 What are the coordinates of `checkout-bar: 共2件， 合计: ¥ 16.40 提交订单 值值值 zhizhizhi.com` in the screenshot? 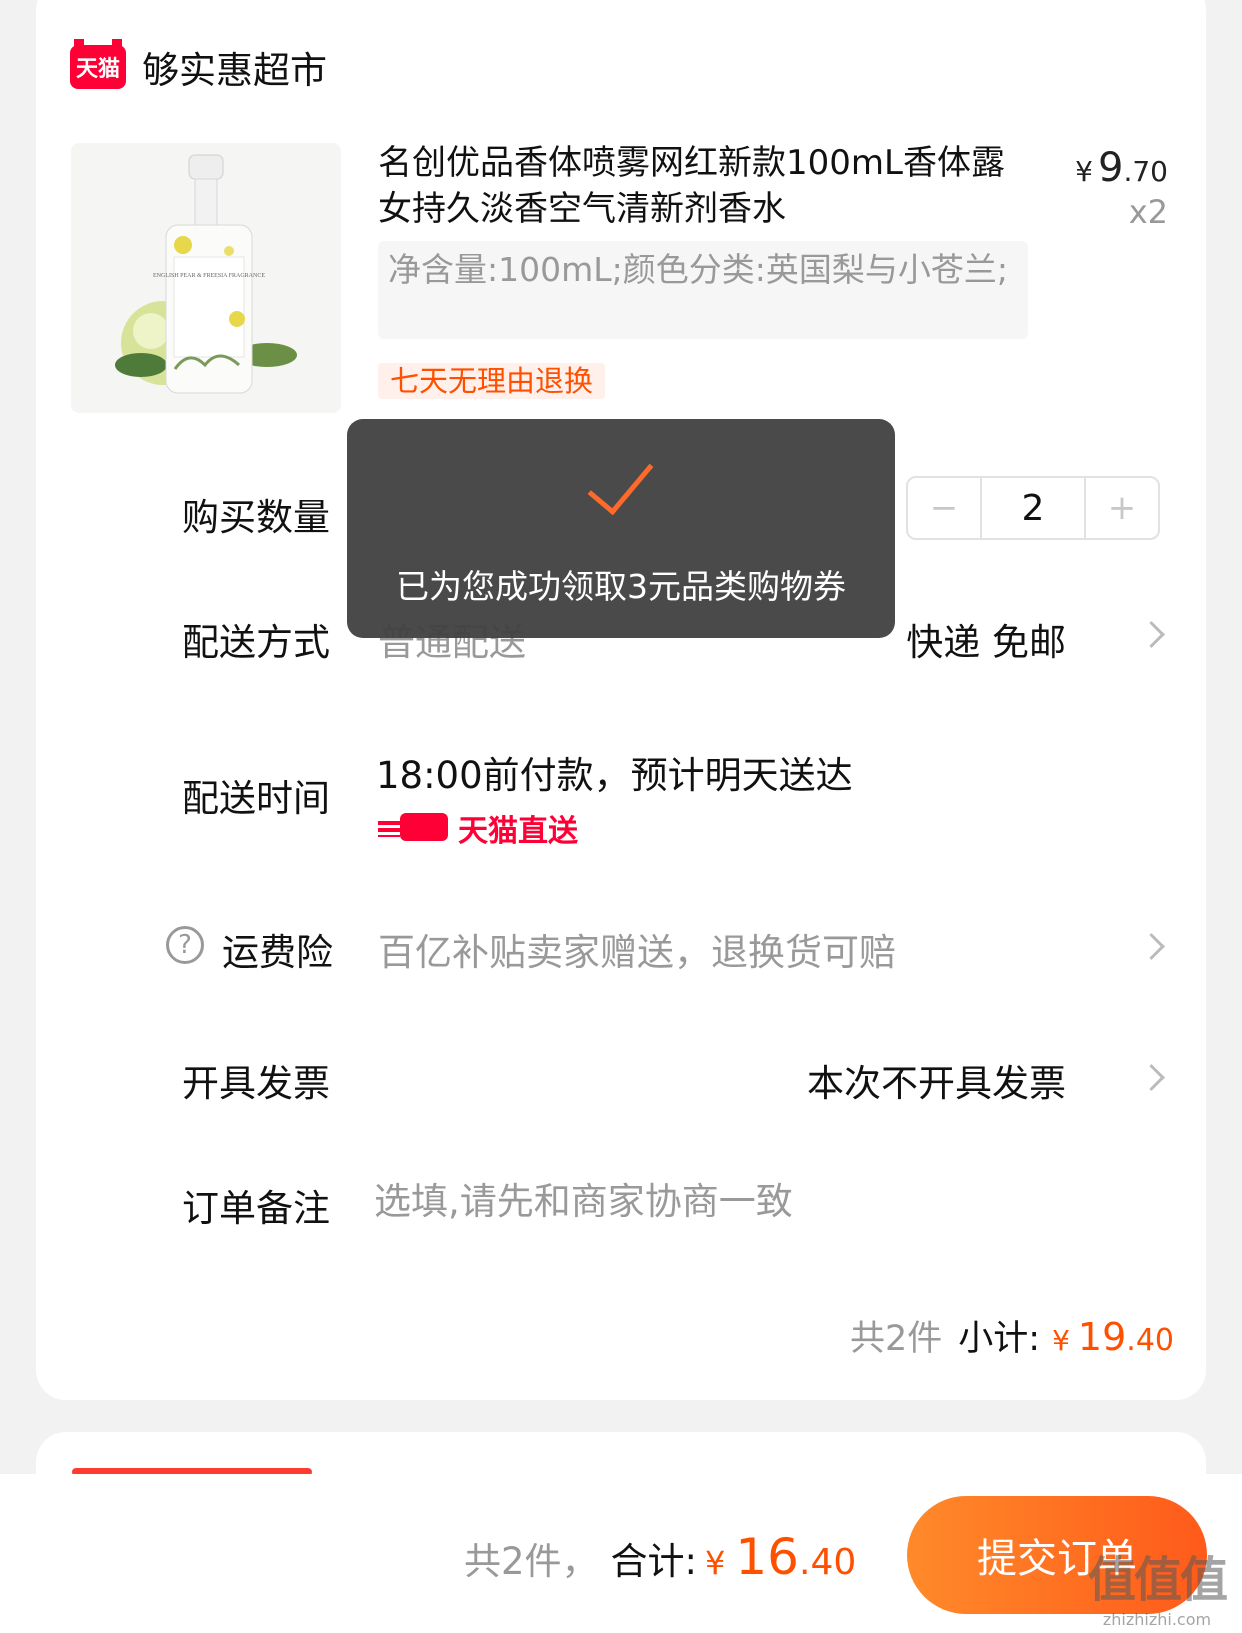 It's located at (621, 1553).